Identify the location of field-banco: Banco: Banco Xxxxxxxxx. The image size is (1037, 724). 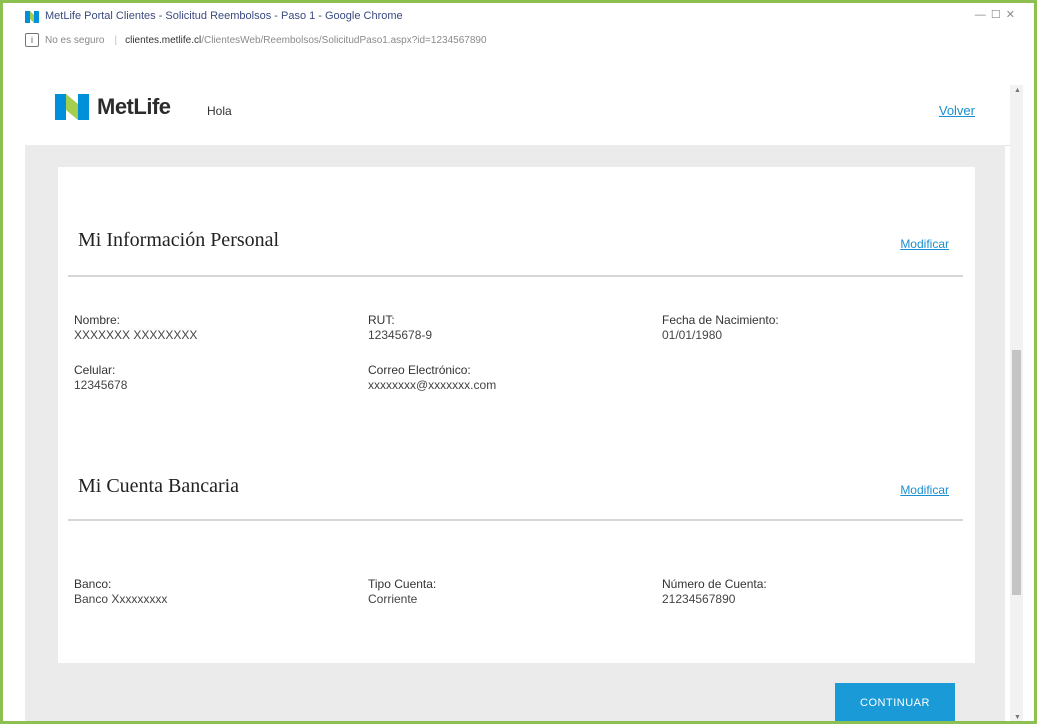
(120, 592).